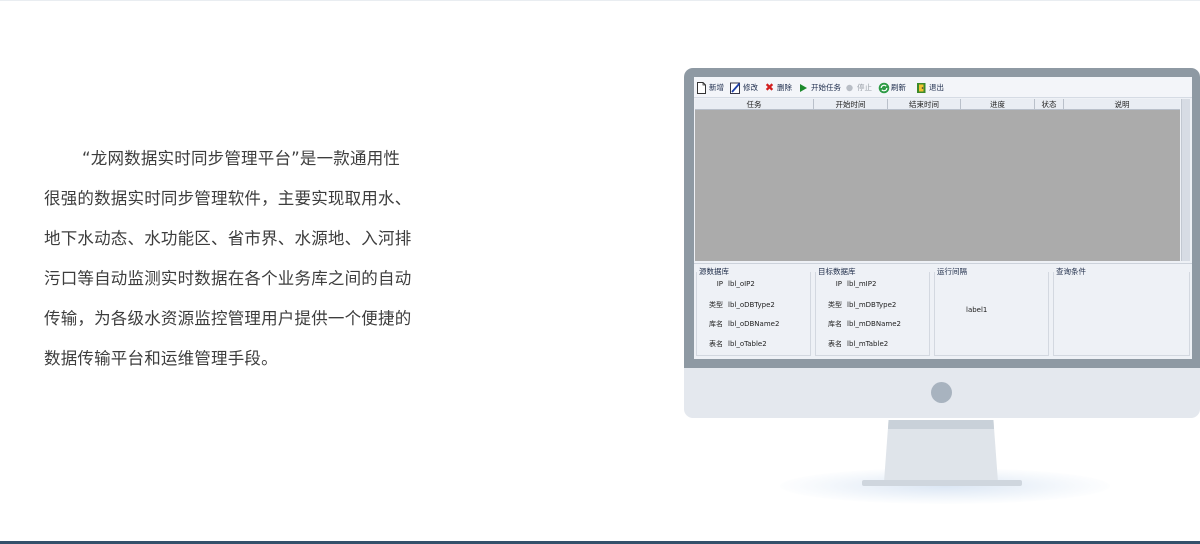 The height and width of the screenshot is (544, 1200). I want to click on delete-button-label: 删除, so click(784, 87).